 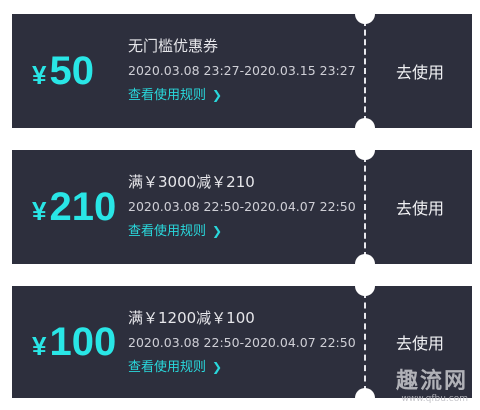 What do you see at coordinates (191, 182) in the screenshot?
I see `coupon-title: 满￥3000减￥210` at bounding box center [191, 182].